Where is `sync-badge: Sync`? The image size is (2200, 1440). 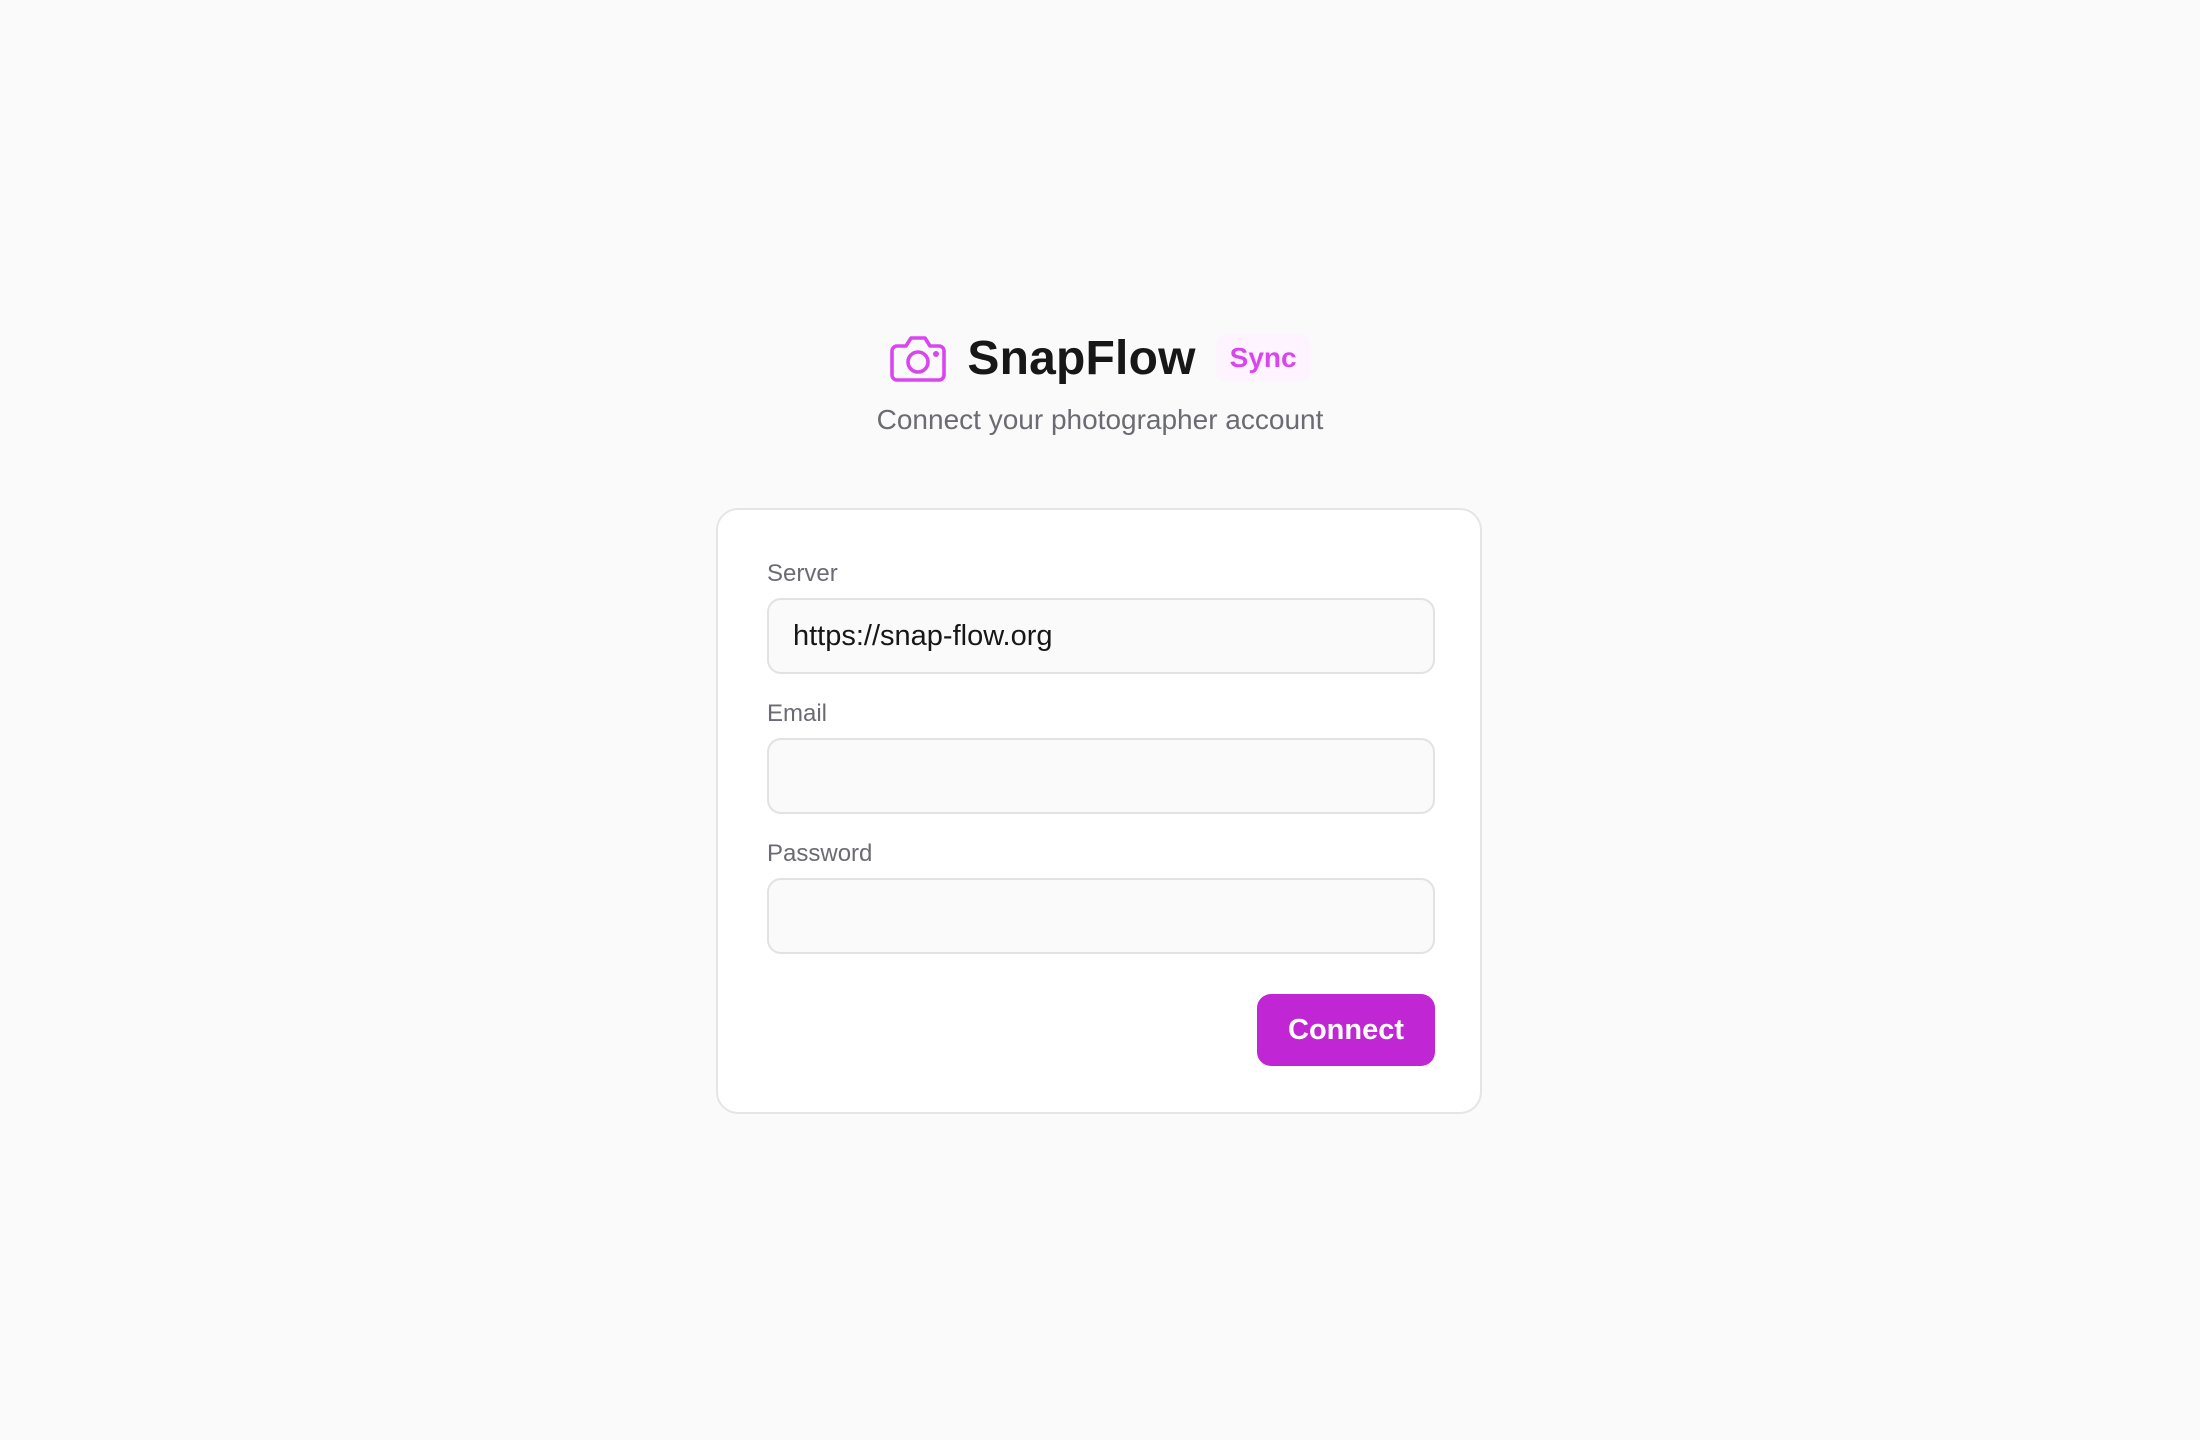 sync-badge: Sync is located at coordinates (1263, 358).